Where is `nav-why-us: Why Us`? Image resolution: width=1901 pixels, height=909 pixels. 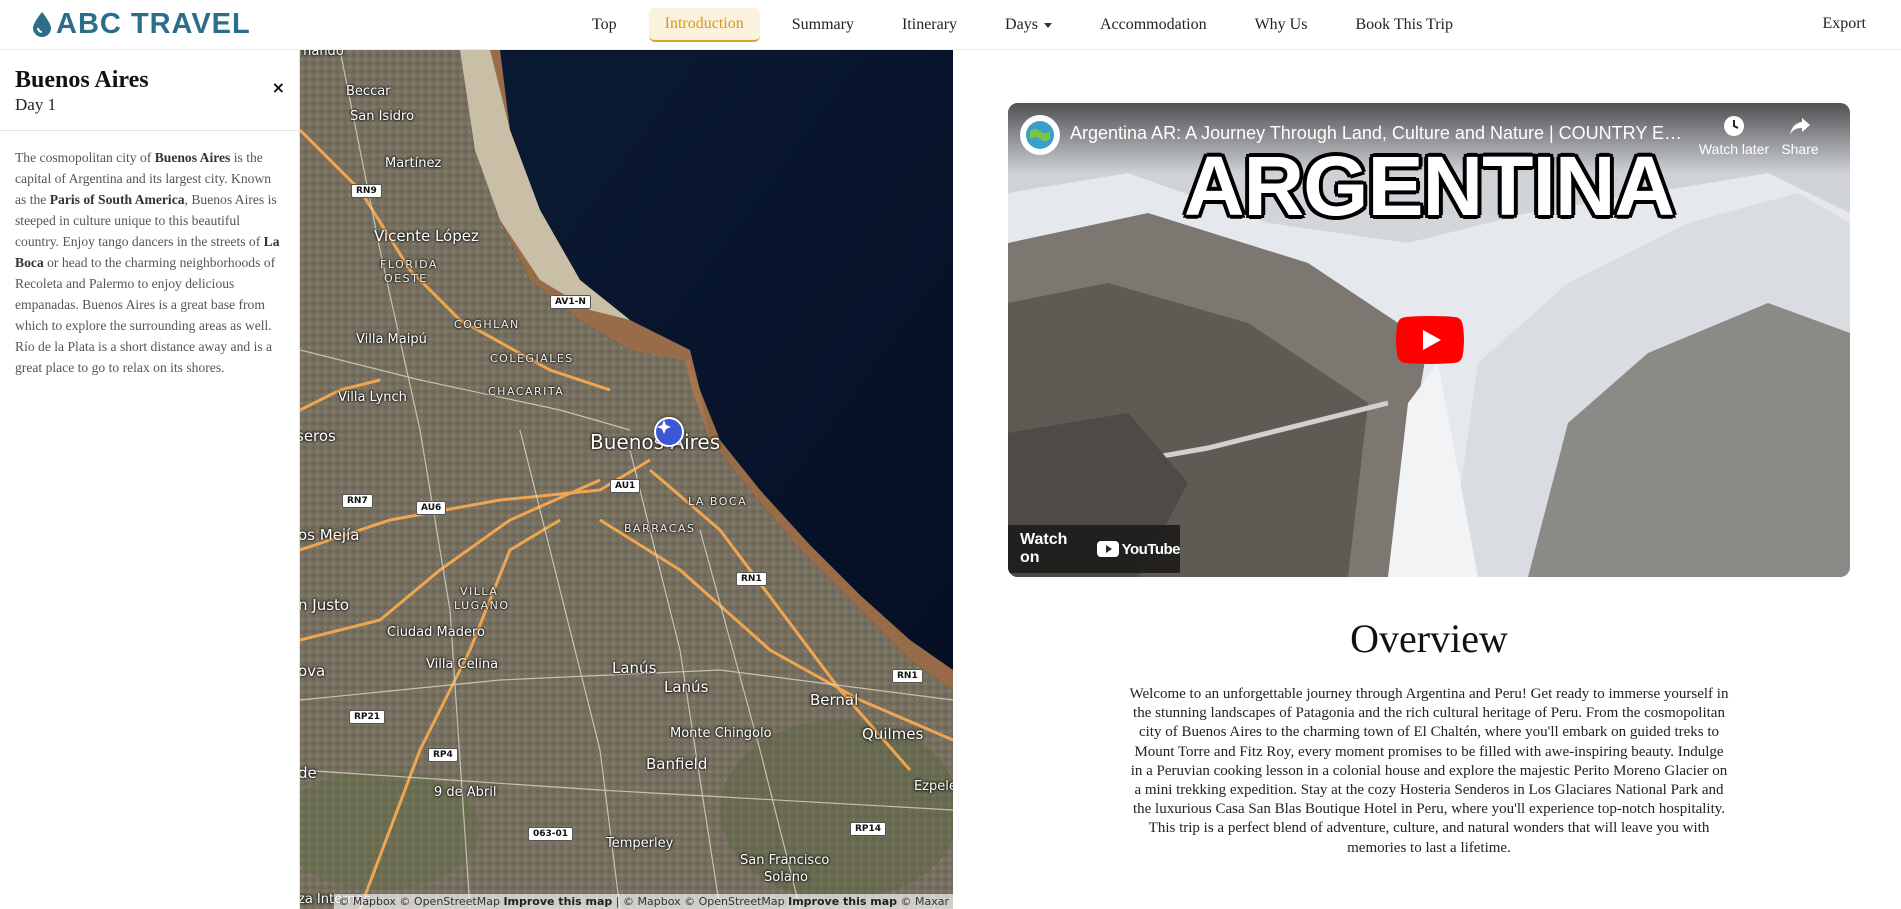
nav-why-us: Why Us is located at coordinates (1281, 25).